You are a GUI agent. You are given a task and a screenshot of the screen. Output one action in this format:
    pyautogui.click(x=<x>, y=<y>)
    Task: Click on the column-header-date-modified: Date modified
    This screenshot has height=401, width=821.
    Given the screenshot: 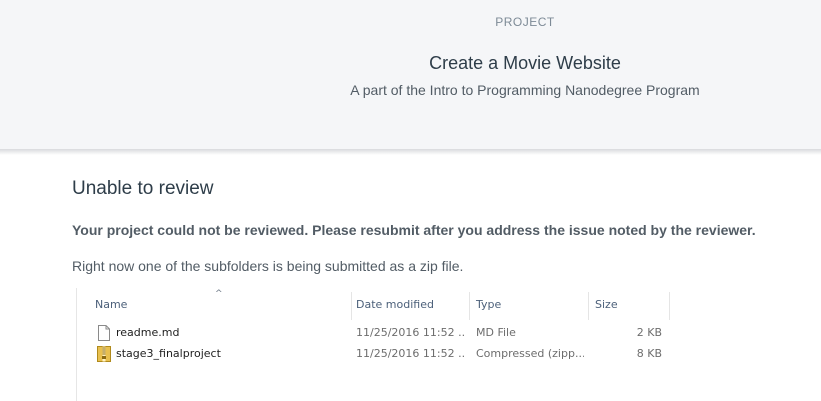 What is the action you would take?
    pyautogui.click(x=410, y=305)
    